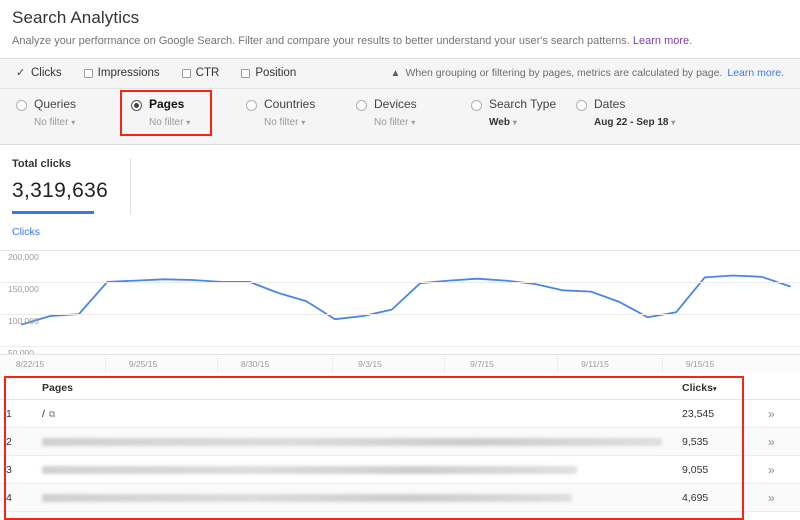 The height and width of the screenshot is (520, 800). What do you see at coordinates (169, 122) in the screenshot?
I see `dimension-pages-filter: No filter ▾` at bounding box center [169, 122].